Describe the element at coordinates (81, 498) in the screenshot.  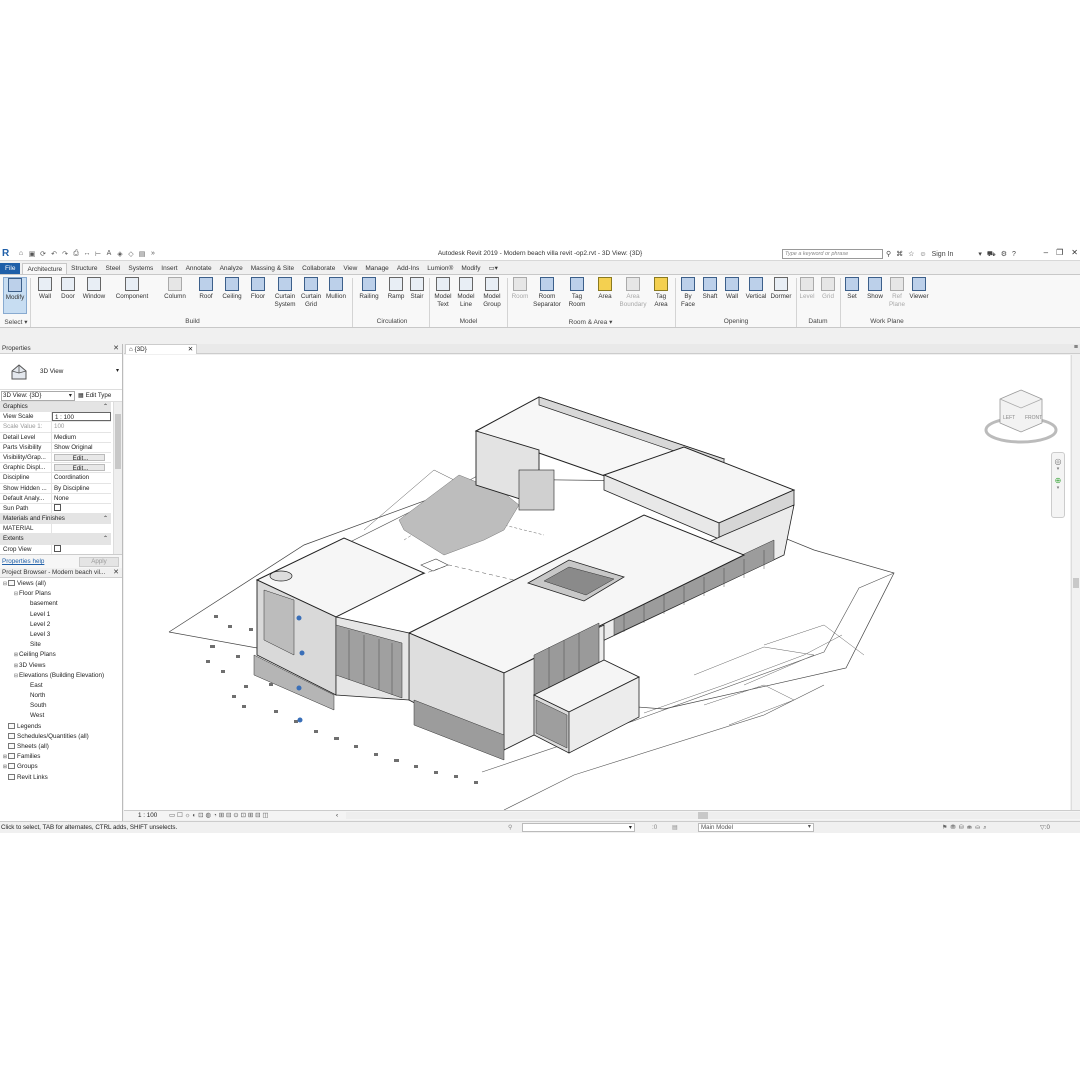
I see `property-value: None` at that location.